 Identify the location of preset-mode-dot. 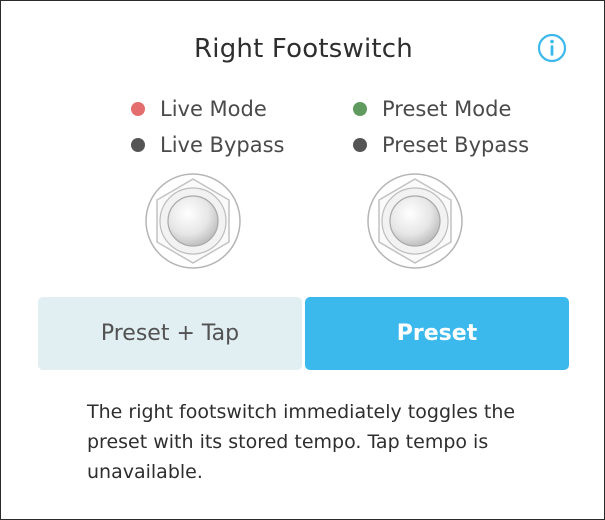
(360, 109).